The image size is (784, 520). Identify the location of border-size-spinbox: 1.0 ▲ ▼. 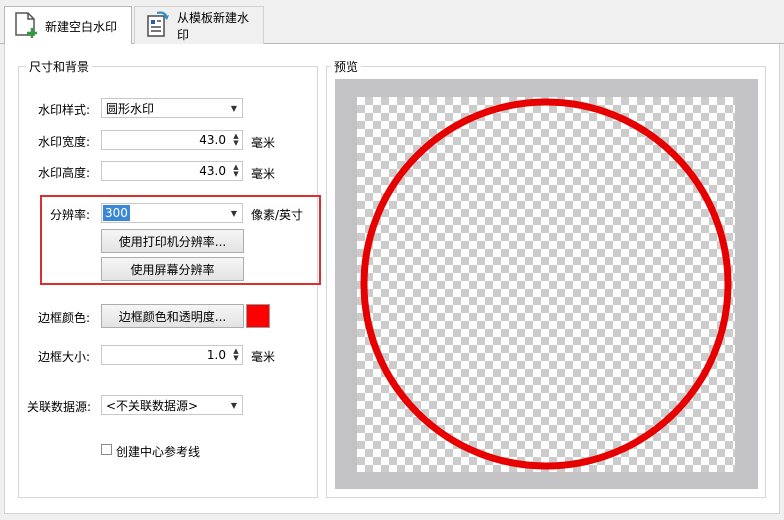
(172, 355).